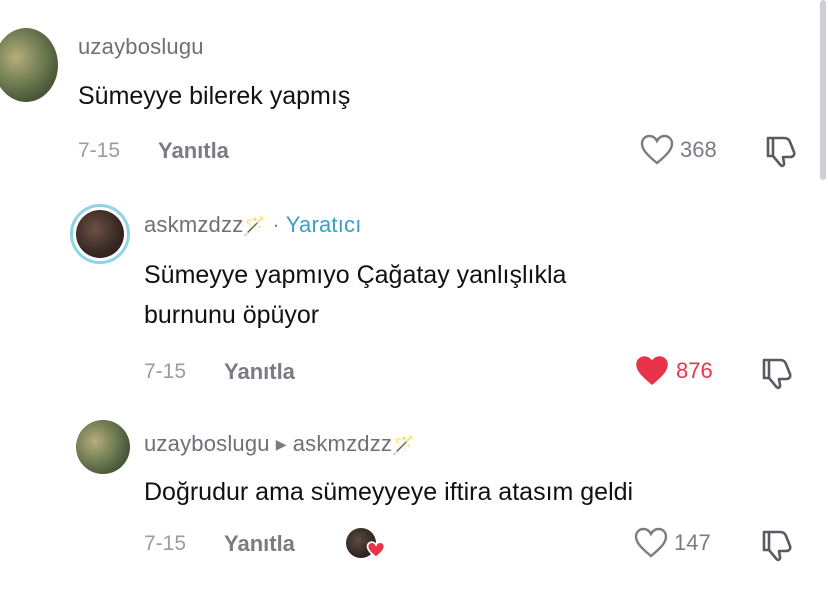  Describe the element at coordinates (678, 150) in the screenshot. I see `like-button: 368` at that location.